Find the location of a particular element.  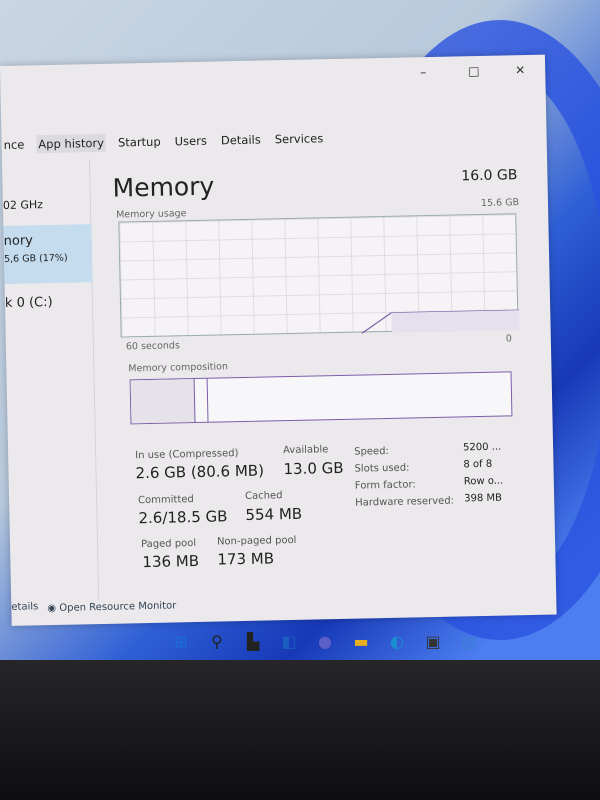

committed-label: Committed is located at coordinates (166, 500).